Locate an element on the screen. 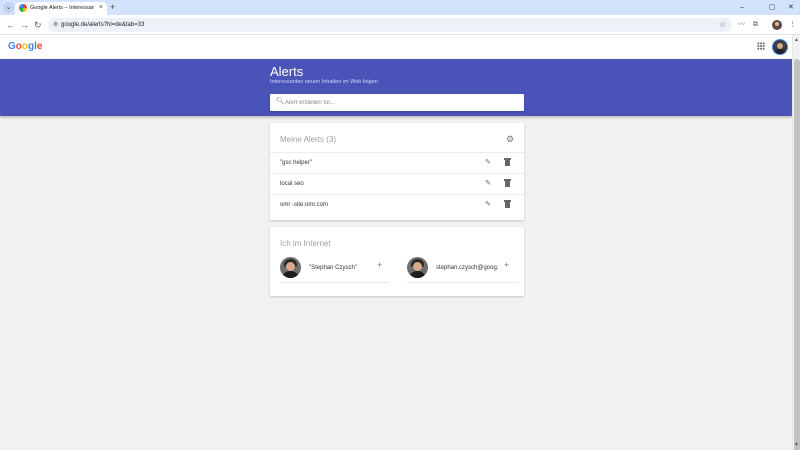  site-info-icon: ⚙ is located at coordinates (55, 25).